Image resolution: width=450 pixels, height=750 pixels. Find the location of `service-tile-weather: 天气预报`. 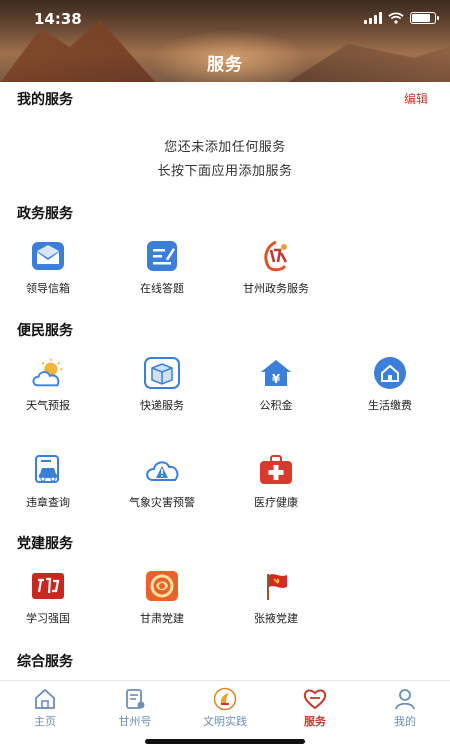

service-tile-weather: 天气预报 is located at coordinates (48, 384).